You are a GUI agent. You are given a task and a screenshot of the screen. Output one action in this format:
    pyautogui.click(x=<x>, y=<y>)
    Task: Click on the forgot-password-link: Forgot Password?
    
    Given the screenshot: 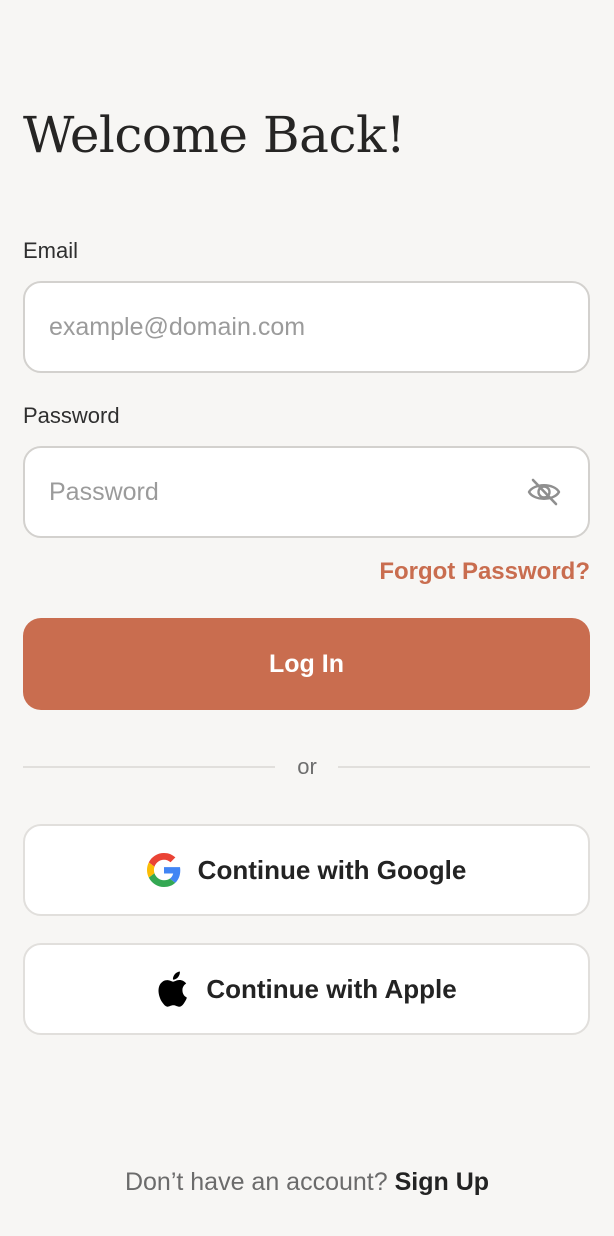 What is the action you would take?
    pyautogui.click(x=484, y=572)
    